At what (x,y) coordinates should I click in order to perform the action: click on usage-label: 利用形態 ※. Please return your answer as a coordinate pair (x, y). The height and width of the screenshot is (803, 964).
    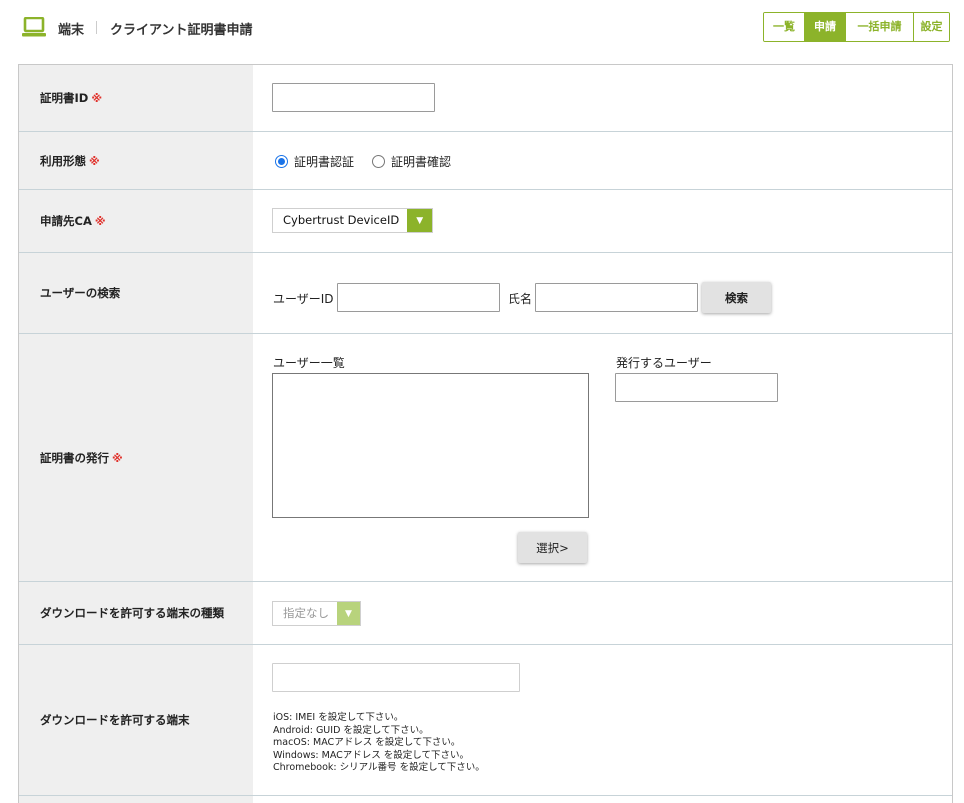
    Looking at the image, I should click on (70, 160).